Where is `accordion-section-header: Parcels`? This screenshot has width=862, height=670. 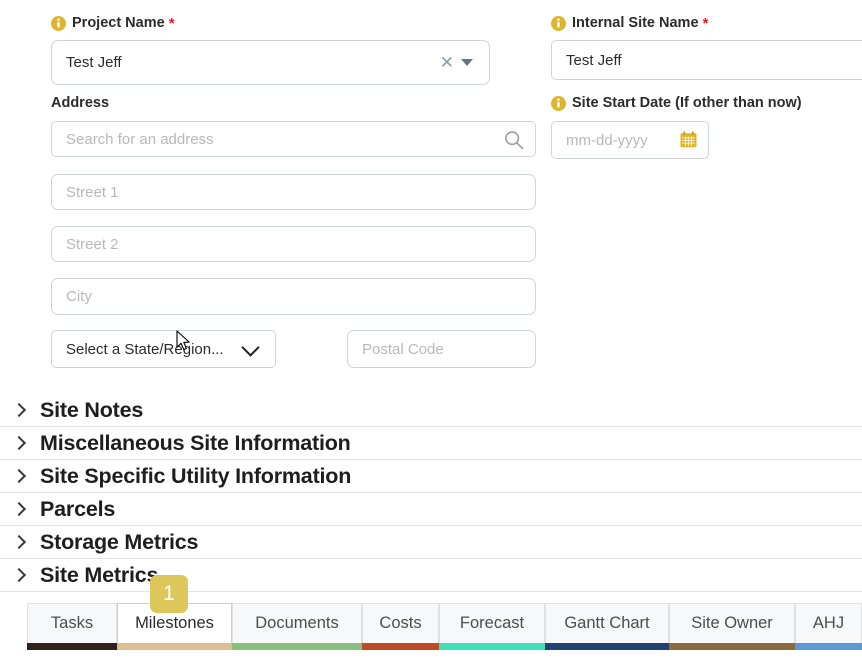 accordion-section-header: Parcels is located at coordinates (431, 509).